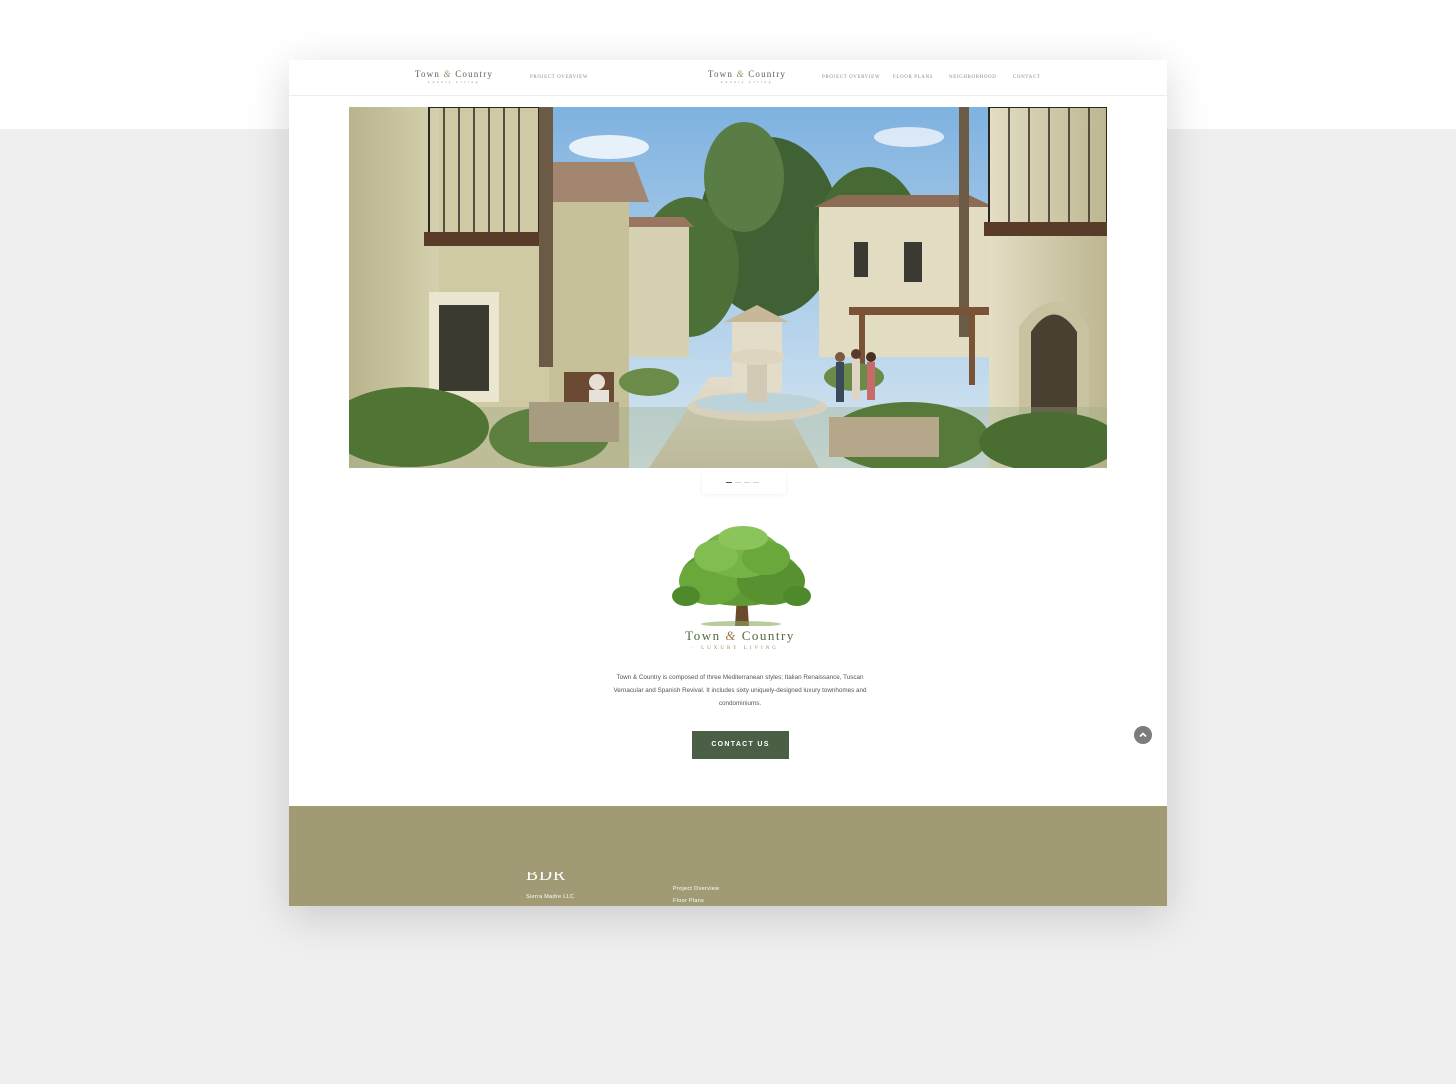 This screenshot has height=1084, width=1456. What do you see at coordinates (688, 901) in the screenshot?
I see `footer-link-floor-plans: Floor Plans` at bounding box center [688, 901].